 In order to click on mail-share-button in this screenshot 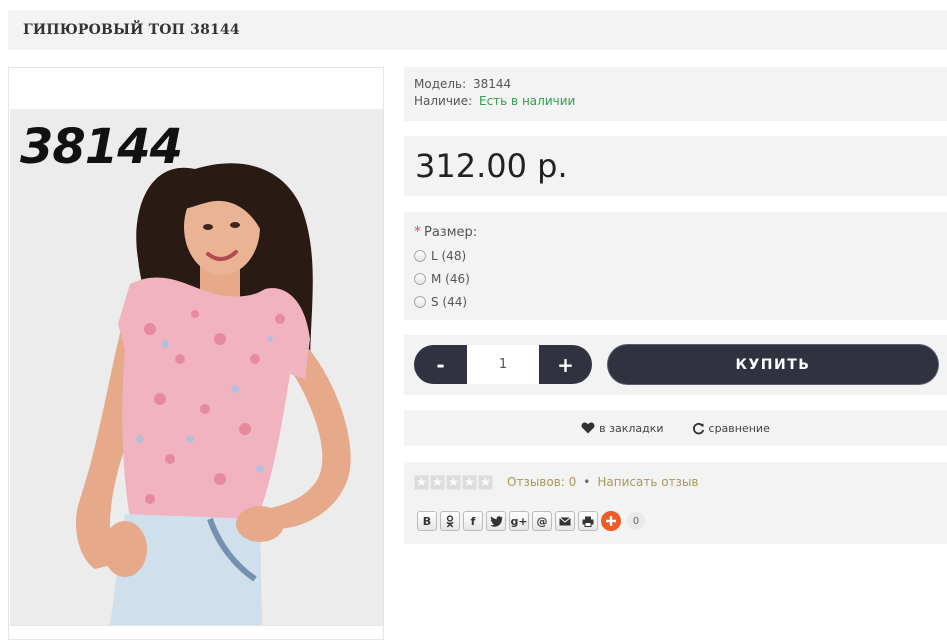, I will do `click(565, 521)`.